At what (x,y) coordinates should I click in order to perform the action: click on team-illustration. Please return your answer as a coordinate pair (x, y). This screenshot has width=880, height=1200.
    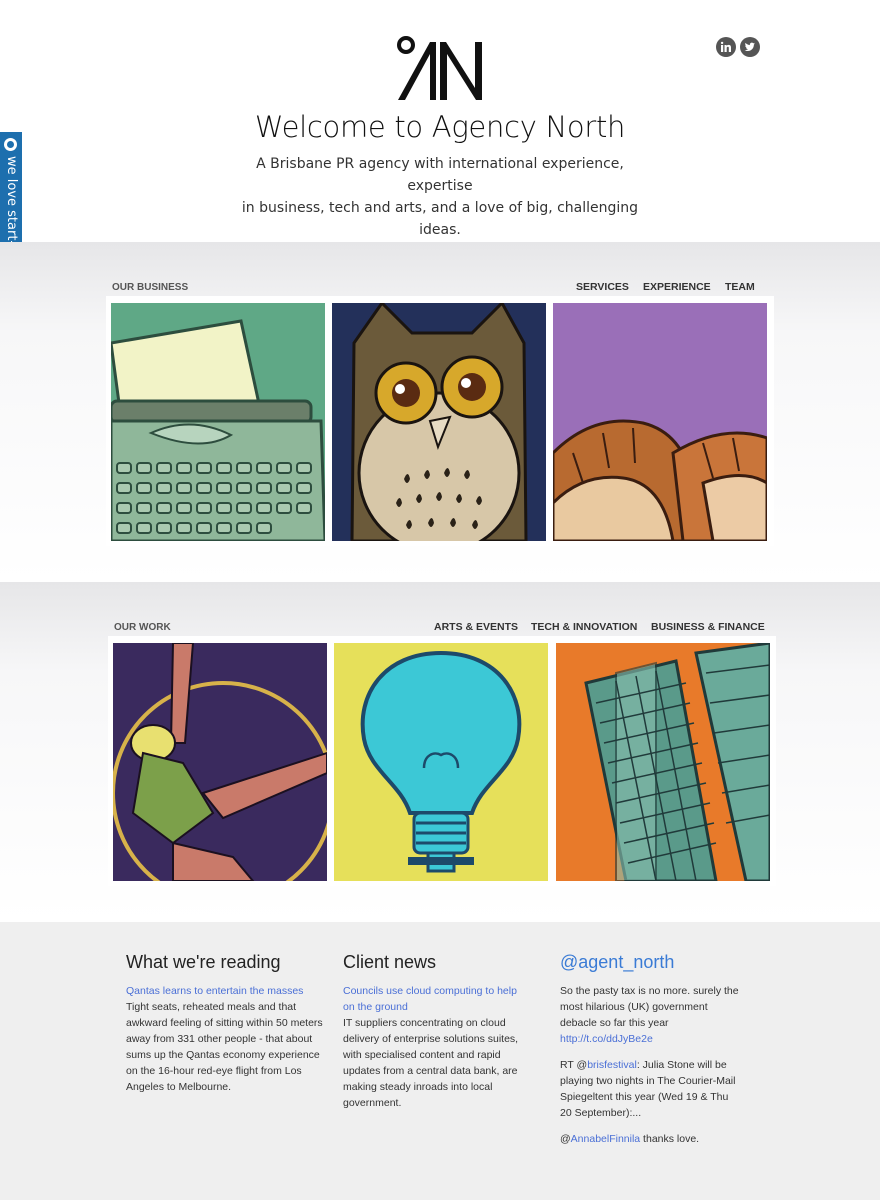
    Looking at the image, I should click on (660, 422).